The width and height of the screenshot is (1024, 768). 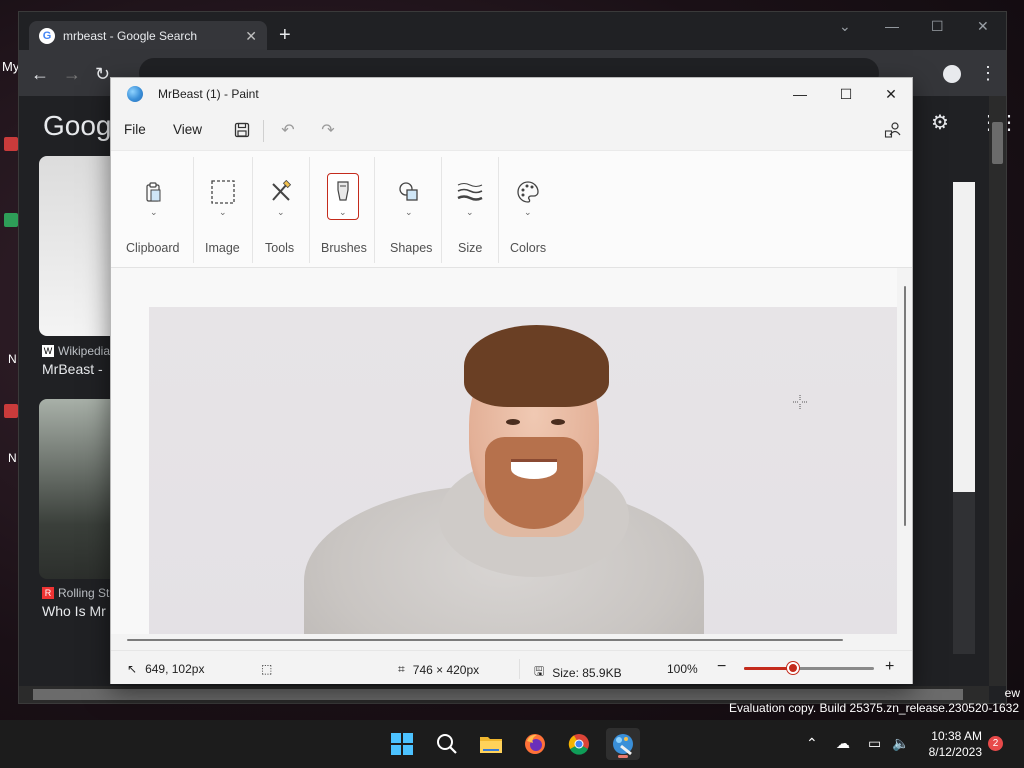 I want to click on result-title: Who Is Mr, so click(x=74, y=611).